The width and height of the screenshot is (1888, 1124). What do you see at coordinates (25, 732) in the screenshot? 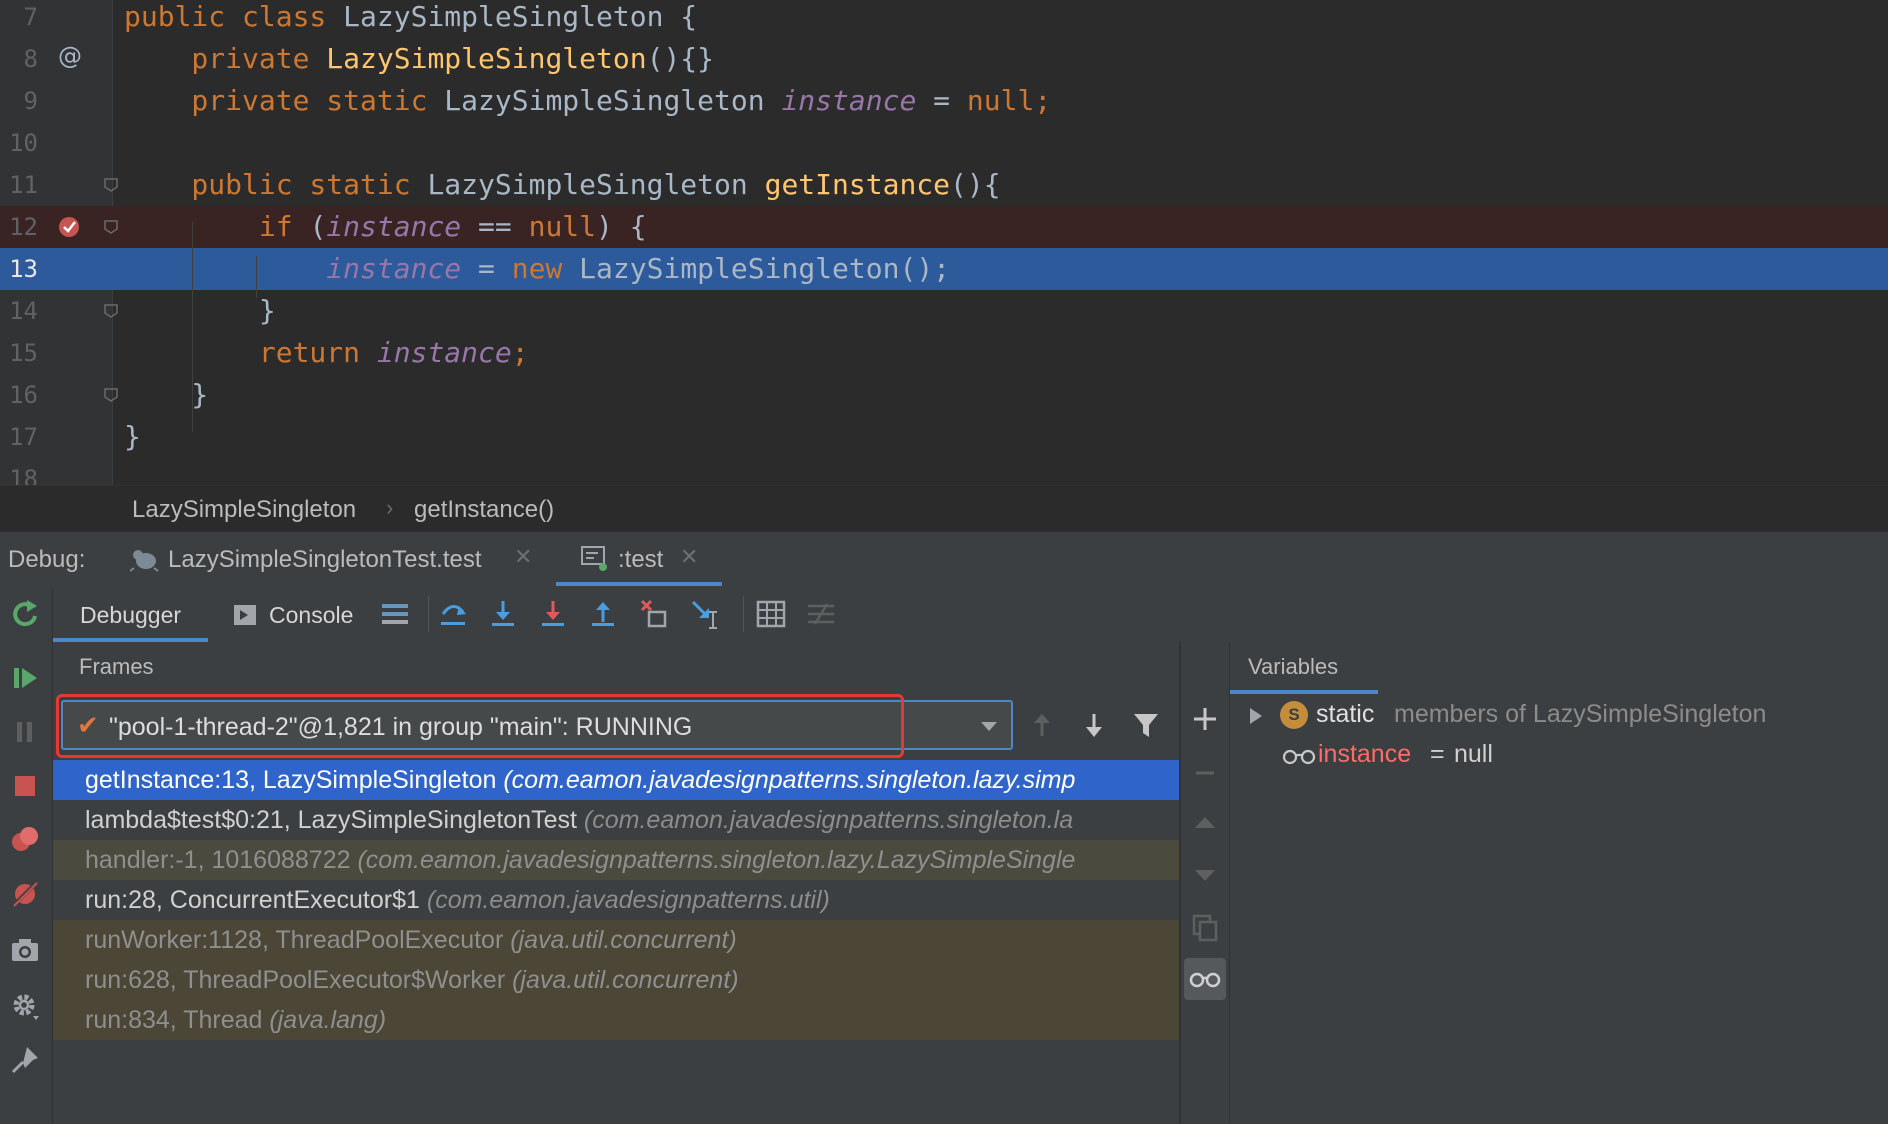
I see `pause-icon` at bounding box center [25, 732].